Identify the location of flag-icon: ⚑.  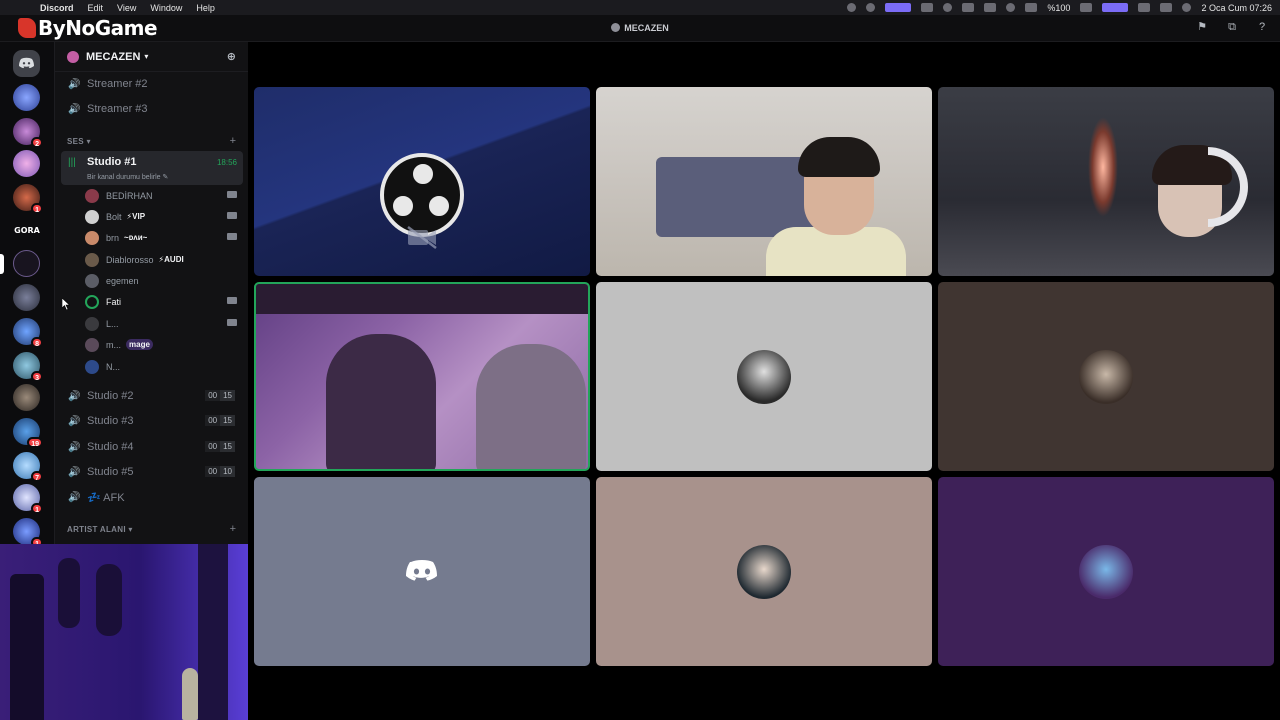
(1202, 27).